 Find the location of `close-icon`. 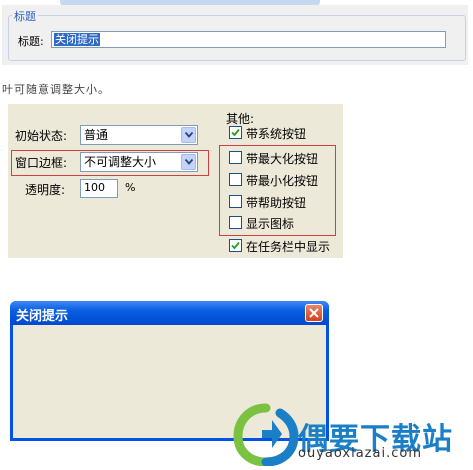

close-icon is located at coordinates (314, 313).